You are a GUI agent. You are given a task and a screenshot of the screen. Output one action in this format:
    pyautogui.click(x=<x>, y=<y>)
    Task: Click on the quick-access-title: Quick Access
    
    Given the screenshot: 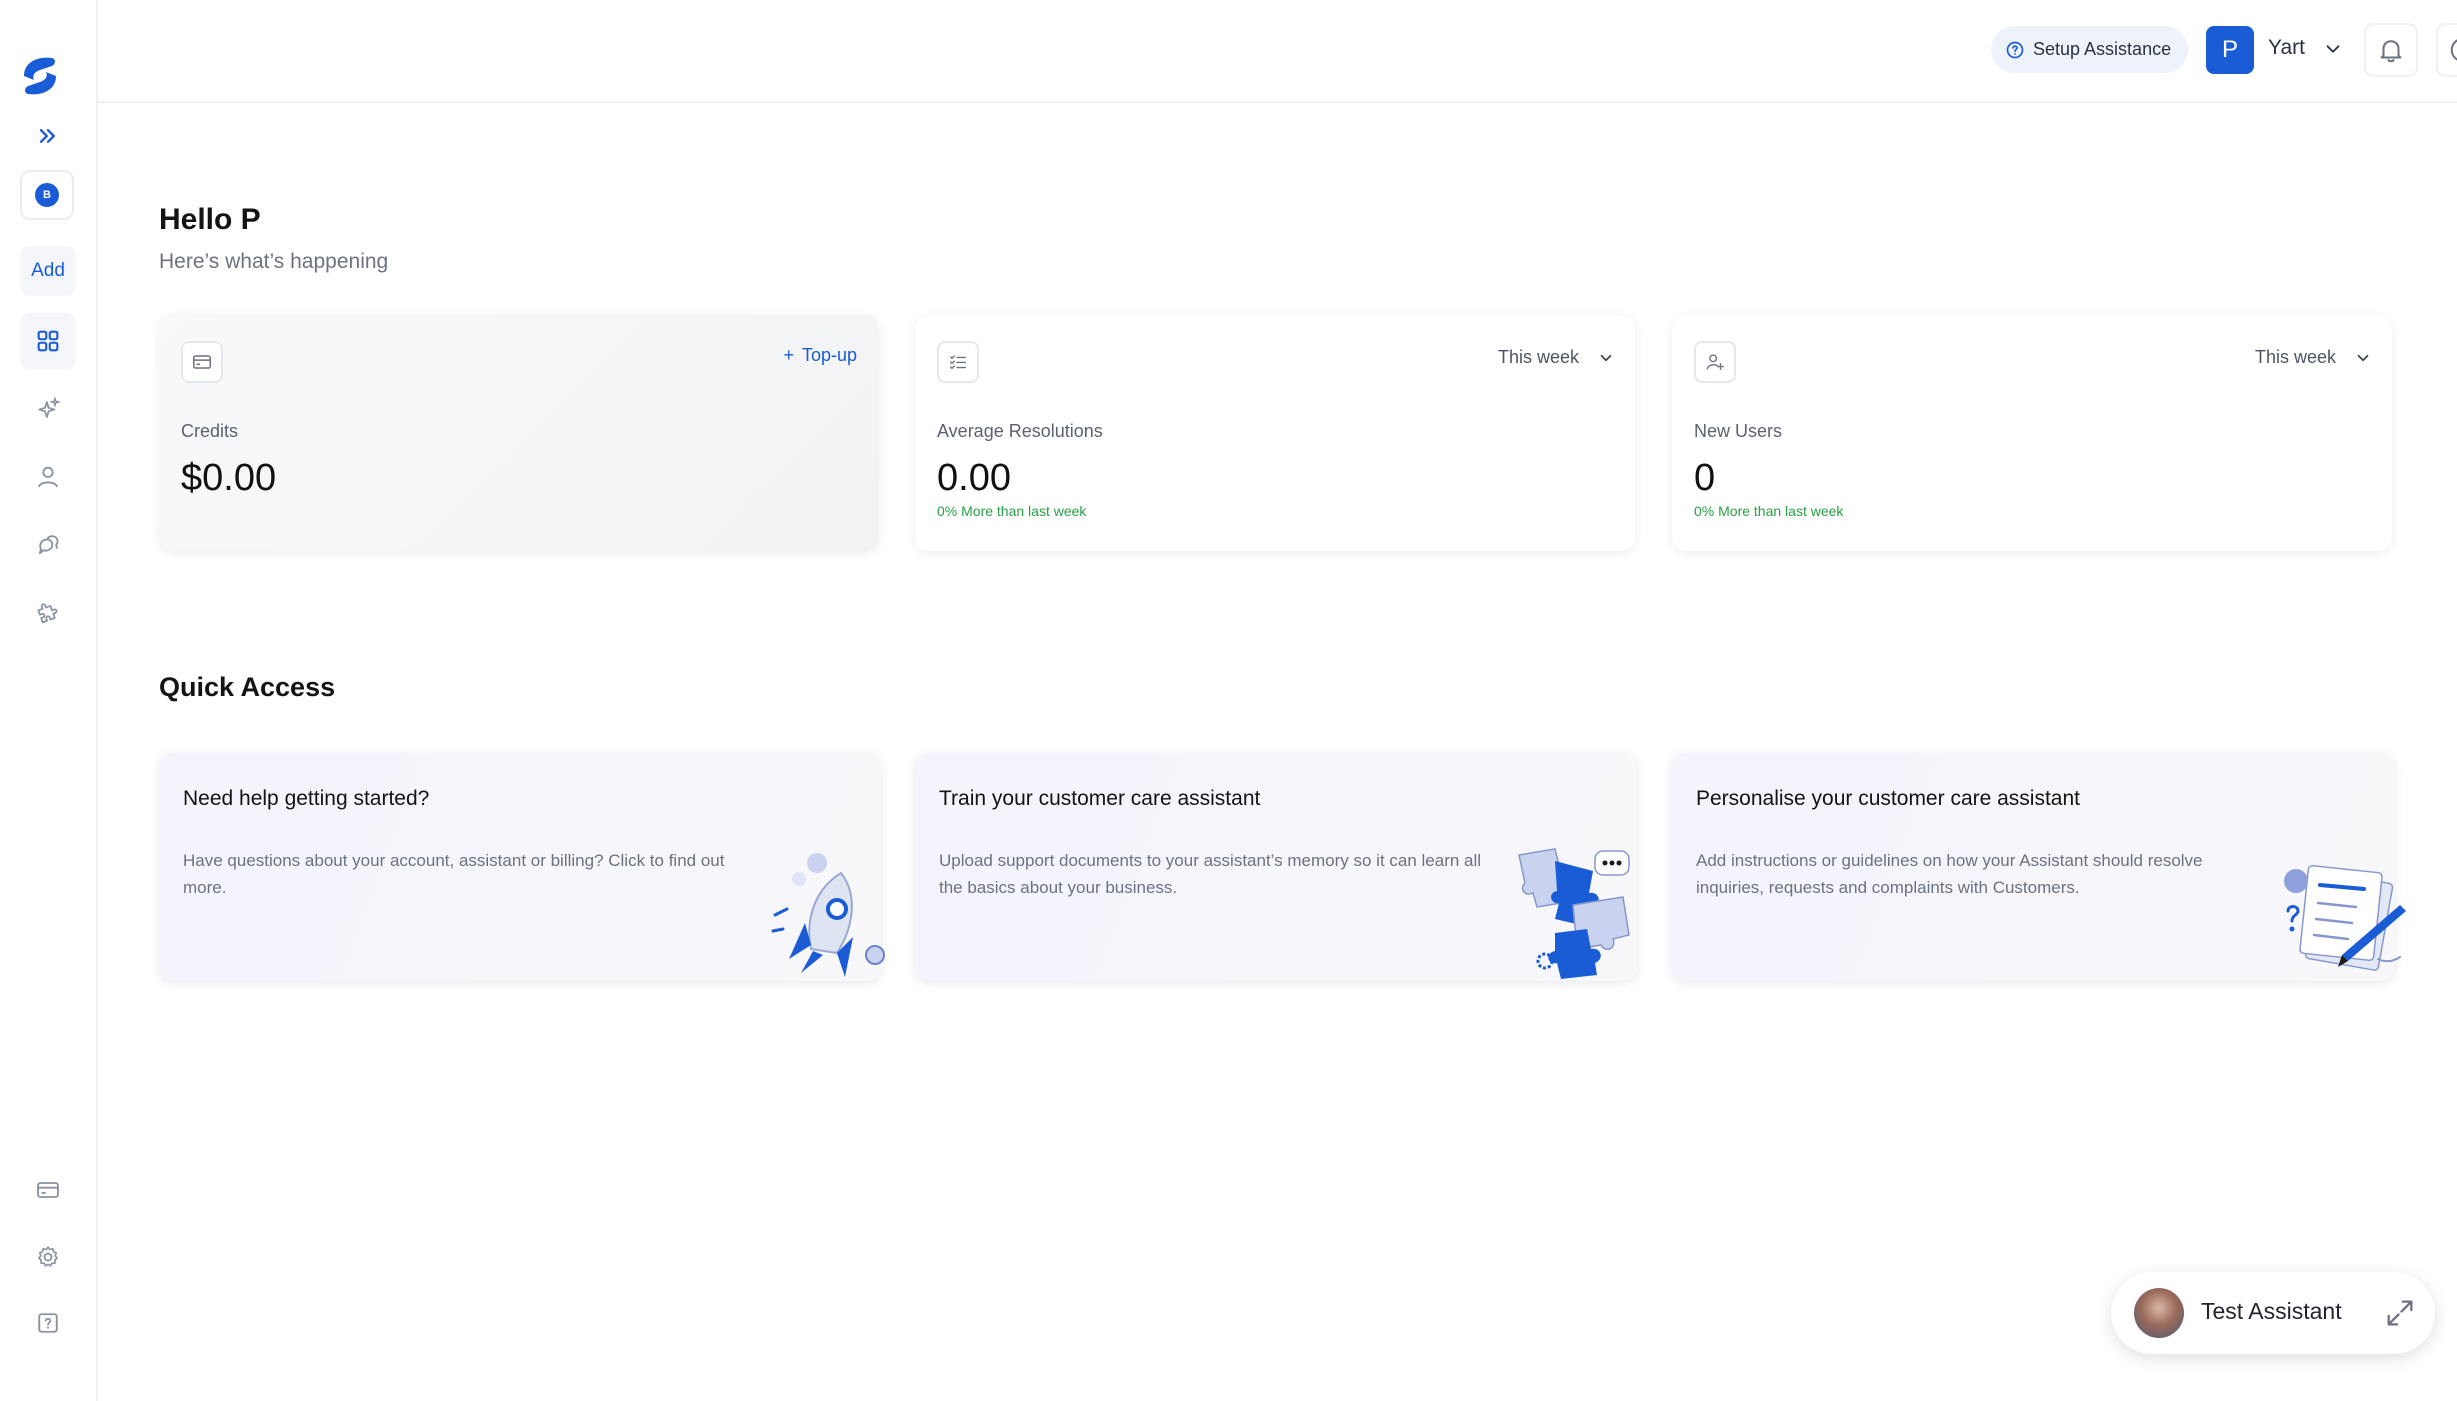 What is the action you would take?
    pyautogui.click(x=247, y=687)
    